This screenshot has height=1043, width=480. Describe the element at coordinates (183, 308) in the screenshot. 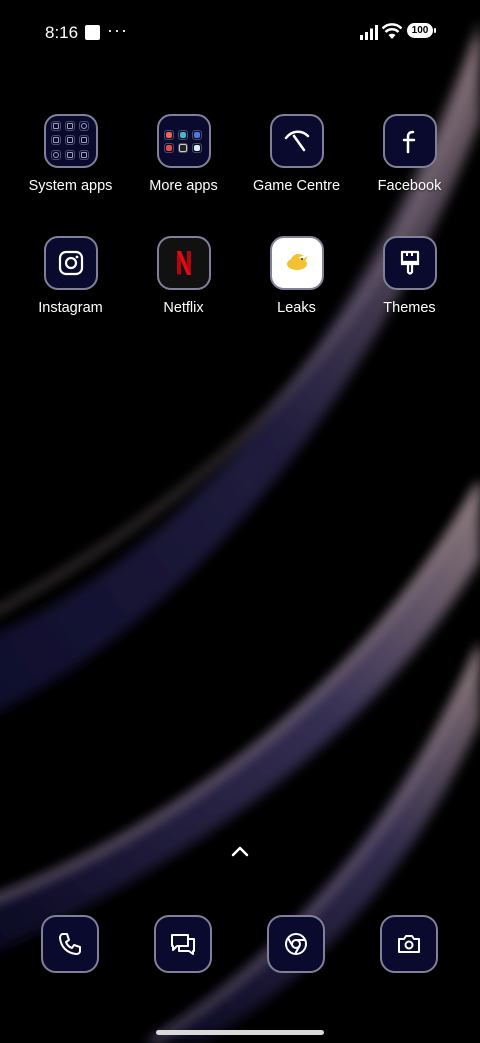

I see `app-label: Netflix` at that location.